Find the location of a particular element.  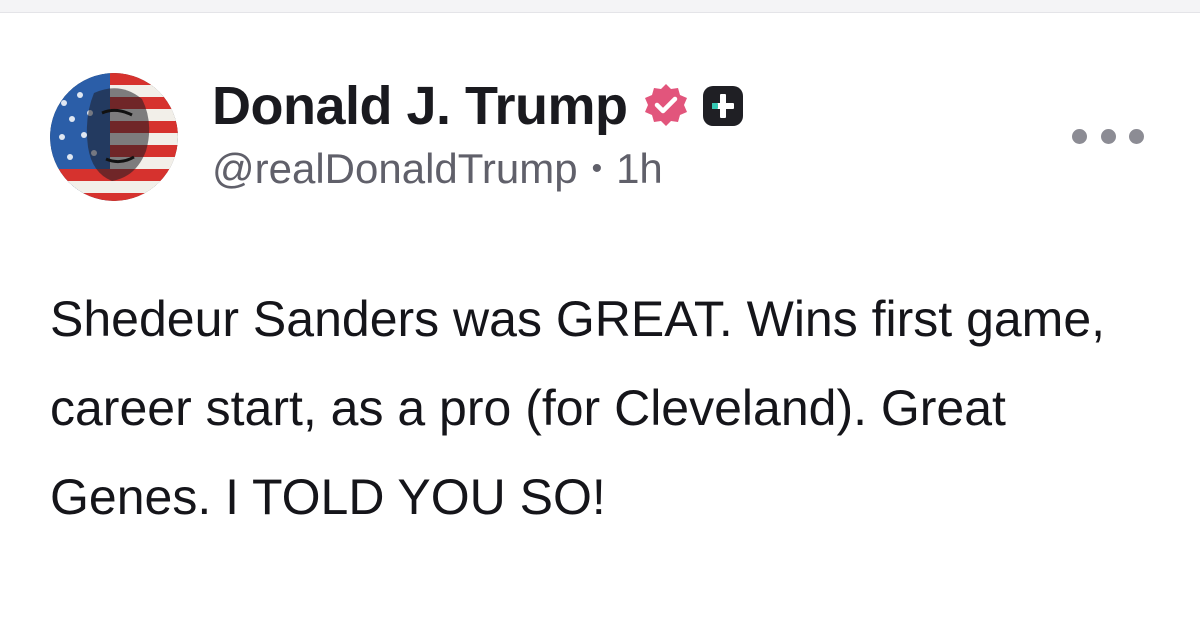

plus-square-icon is located at coordinates (723, 106).